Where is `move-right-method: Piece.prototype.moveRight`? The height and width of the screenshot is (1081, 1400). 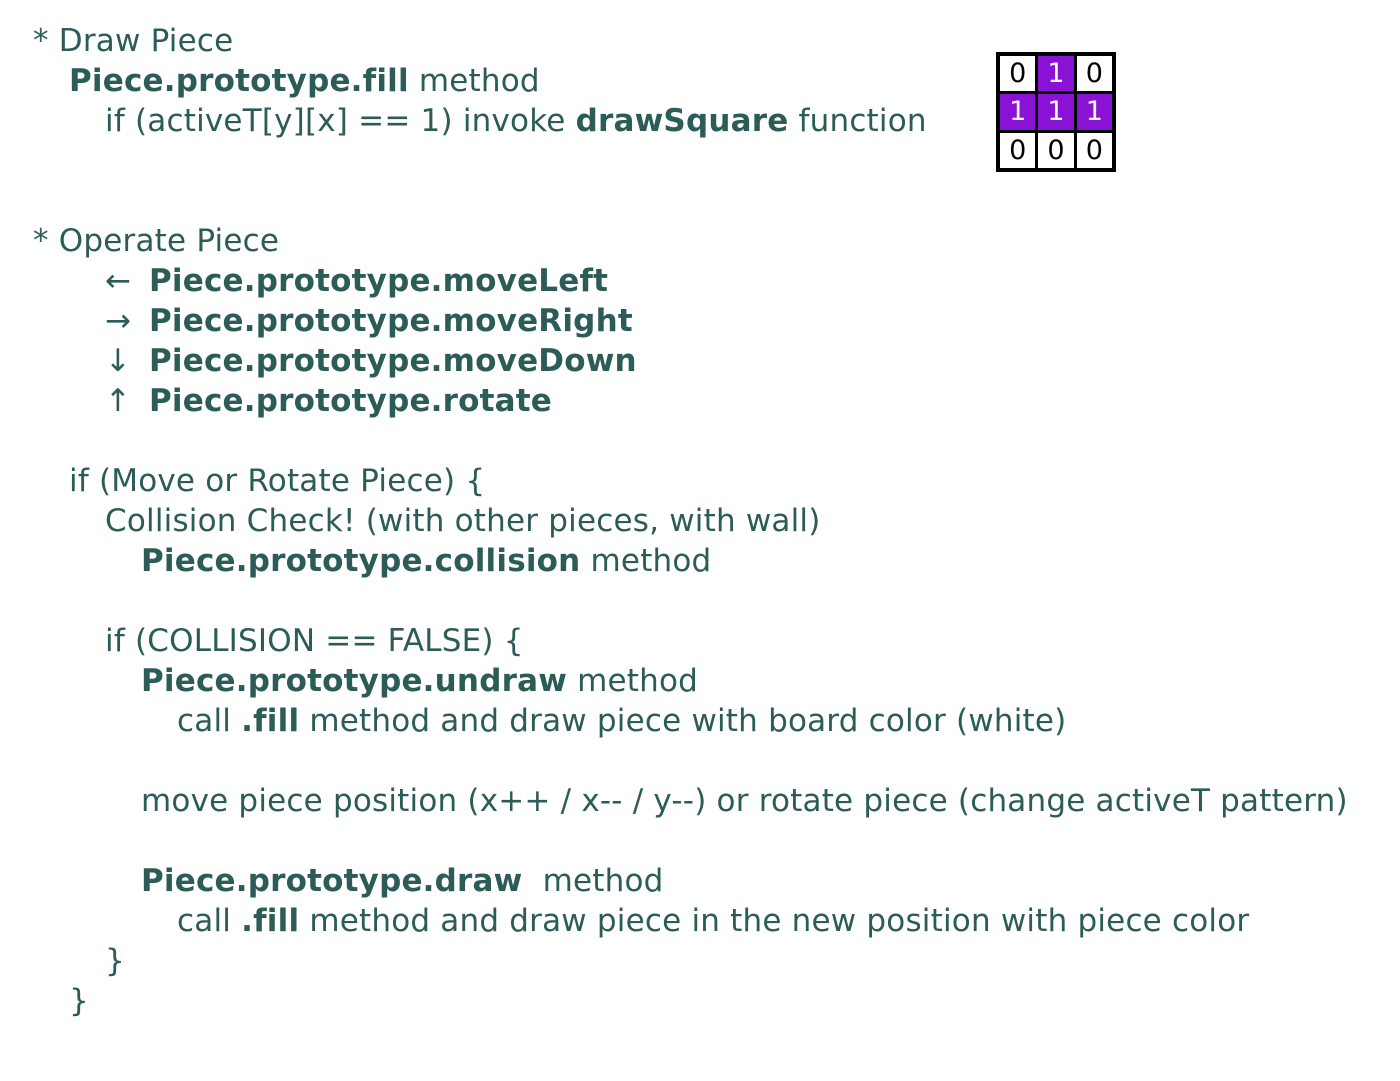
move-right-method: Piece.prototype.moveRight is located at coordinates (391, 321).